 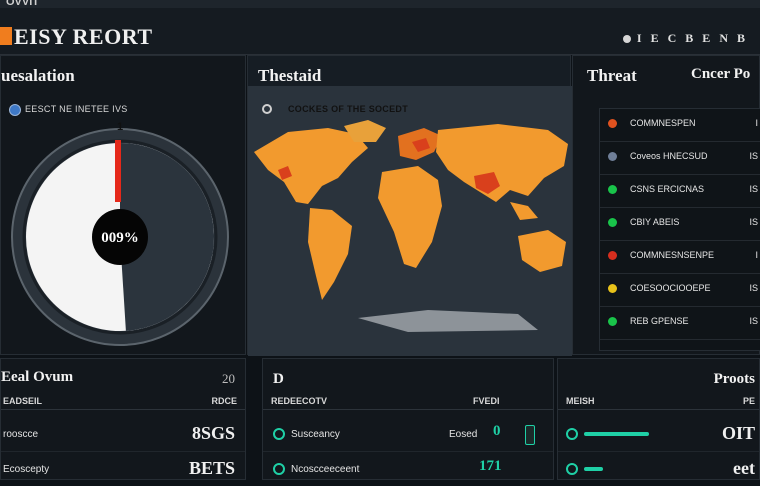 I want to click on continent-south-america, so click(x=330, y=254).